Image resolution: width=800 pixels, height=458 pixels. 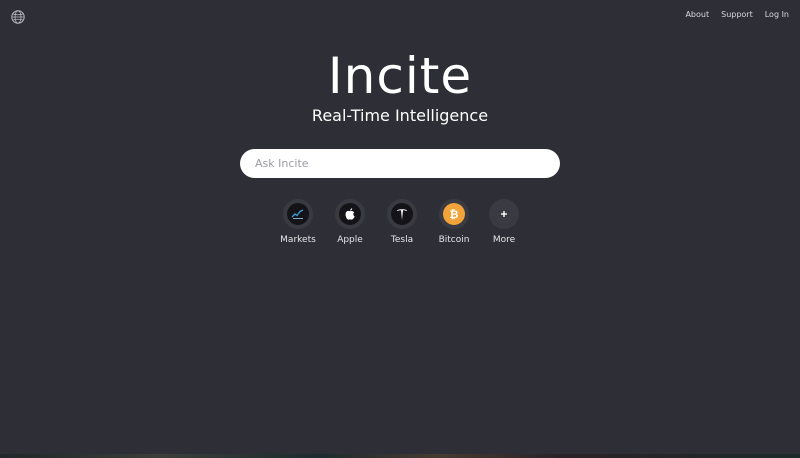 I want to click on shortcut-label: Tesla, so click(x=402, y=240).